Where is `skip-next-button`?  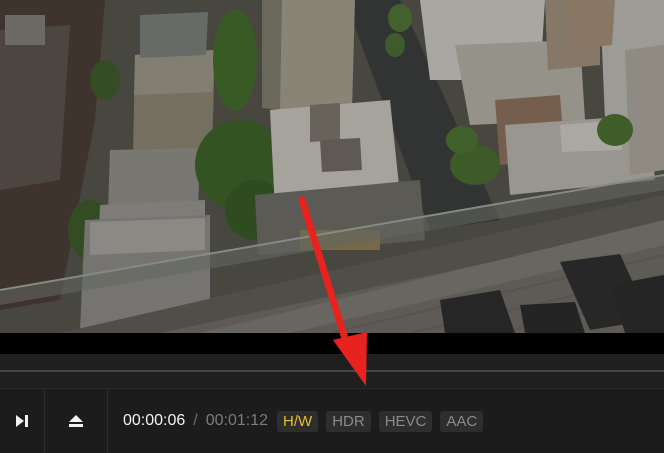 skip-next-button is located at coordinates (22, 421).